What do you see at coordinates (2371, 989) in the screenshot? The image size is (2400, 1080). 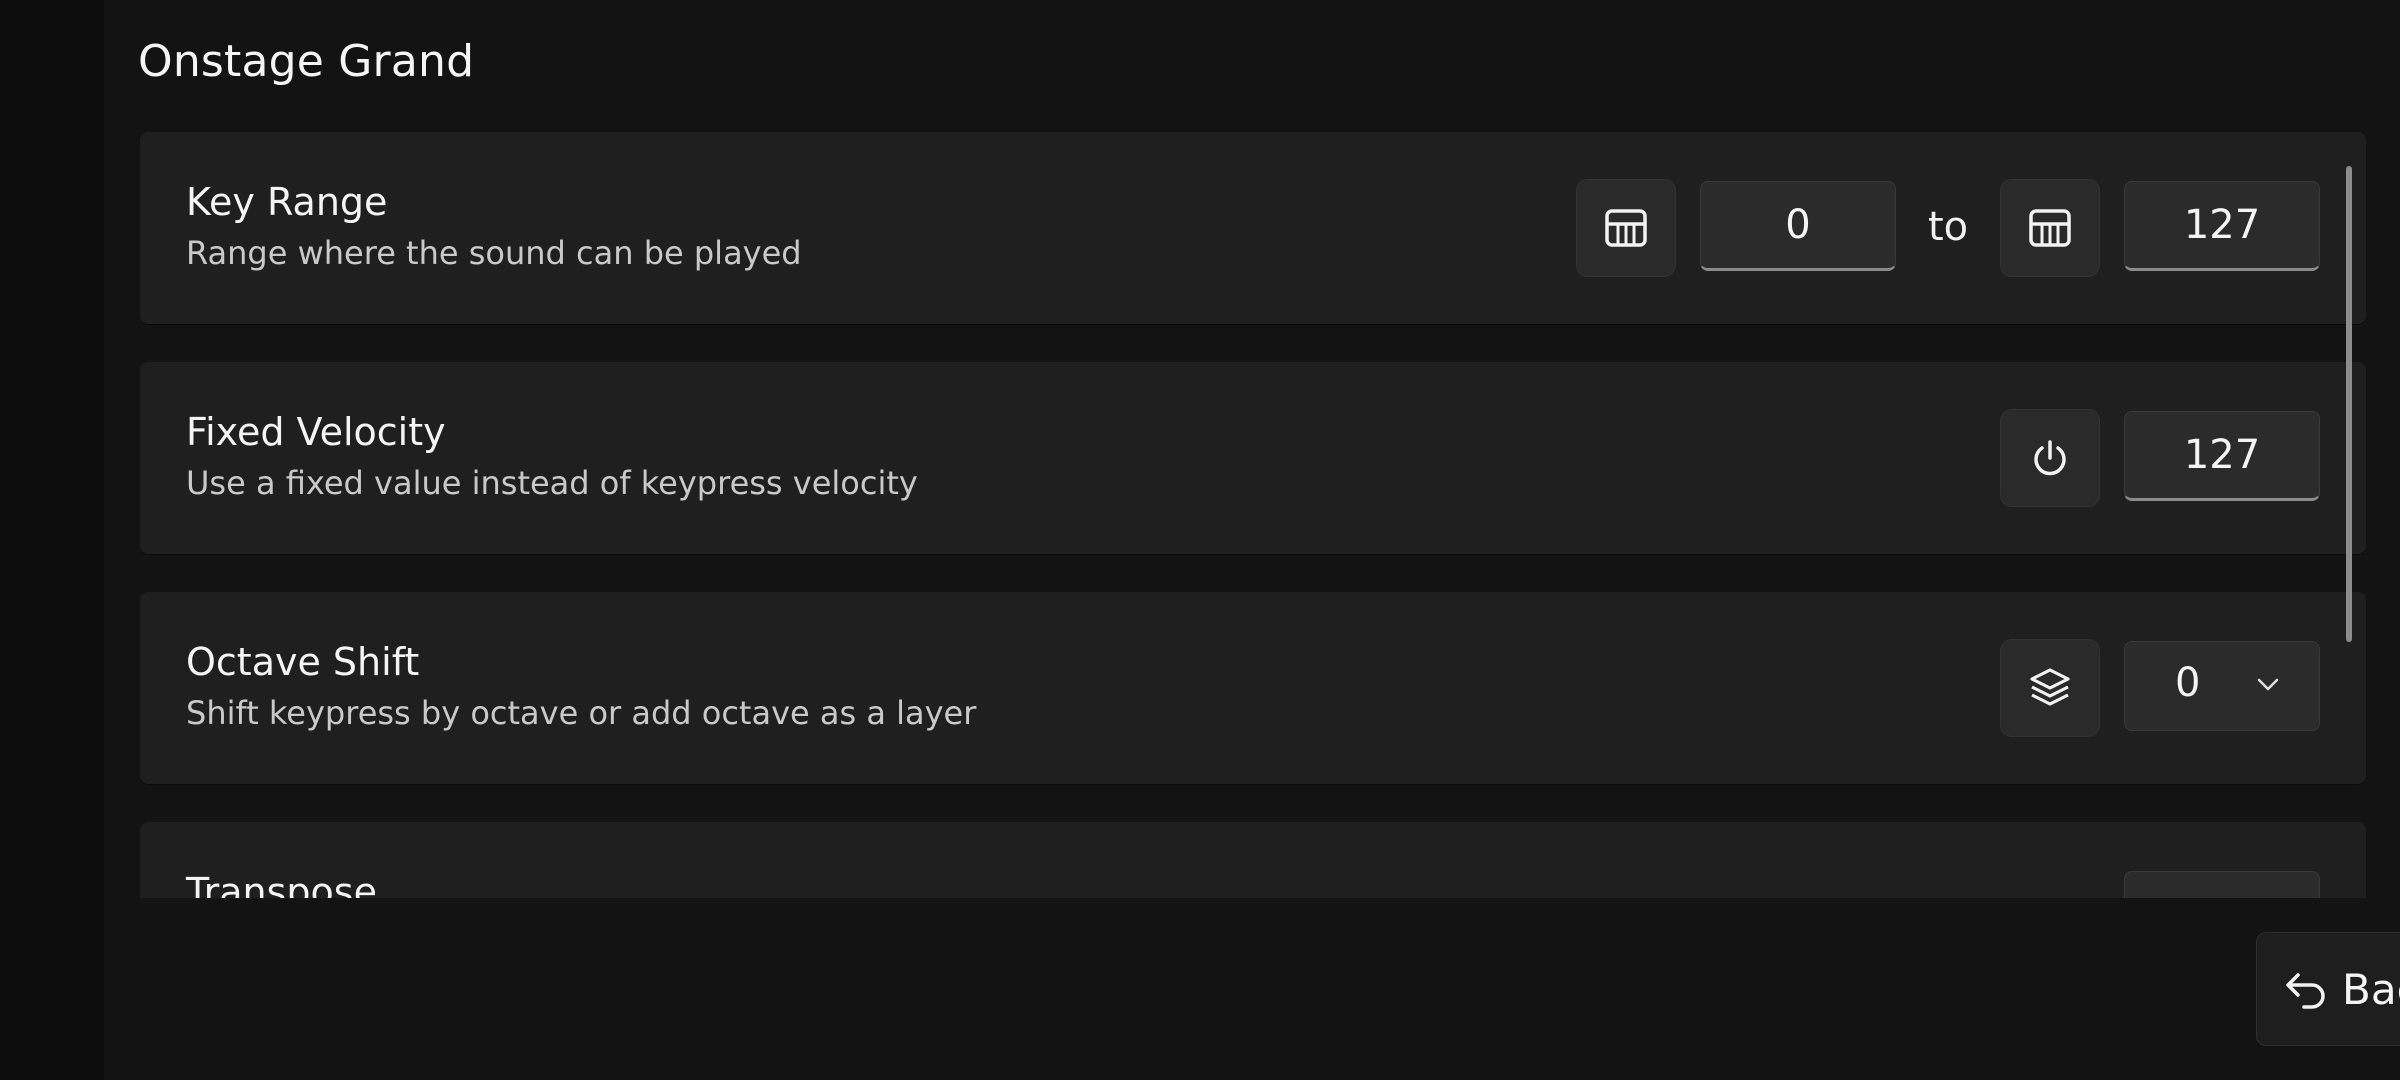 I see `back-button-label: Back` at bounding box center [2371, 989].